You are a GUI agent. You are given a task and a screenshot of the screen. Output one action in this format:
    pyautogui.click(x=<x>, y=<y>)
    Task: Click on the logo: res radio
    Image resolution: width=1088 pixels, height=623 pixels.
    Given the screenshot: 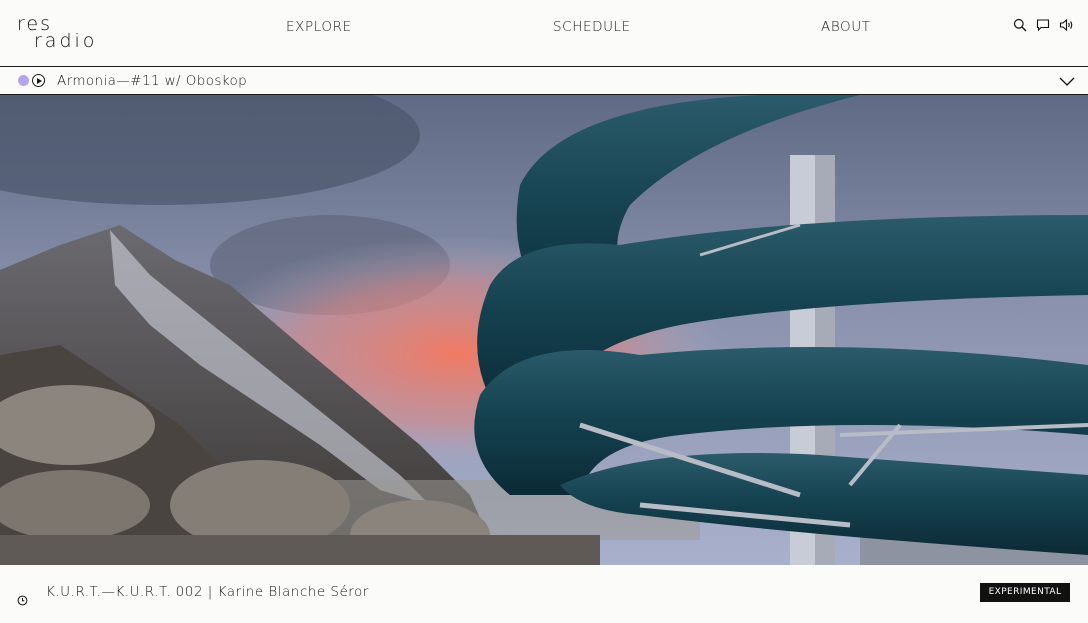 What is the action you would take?
    pyautogui.click(x=69, y=33)
    